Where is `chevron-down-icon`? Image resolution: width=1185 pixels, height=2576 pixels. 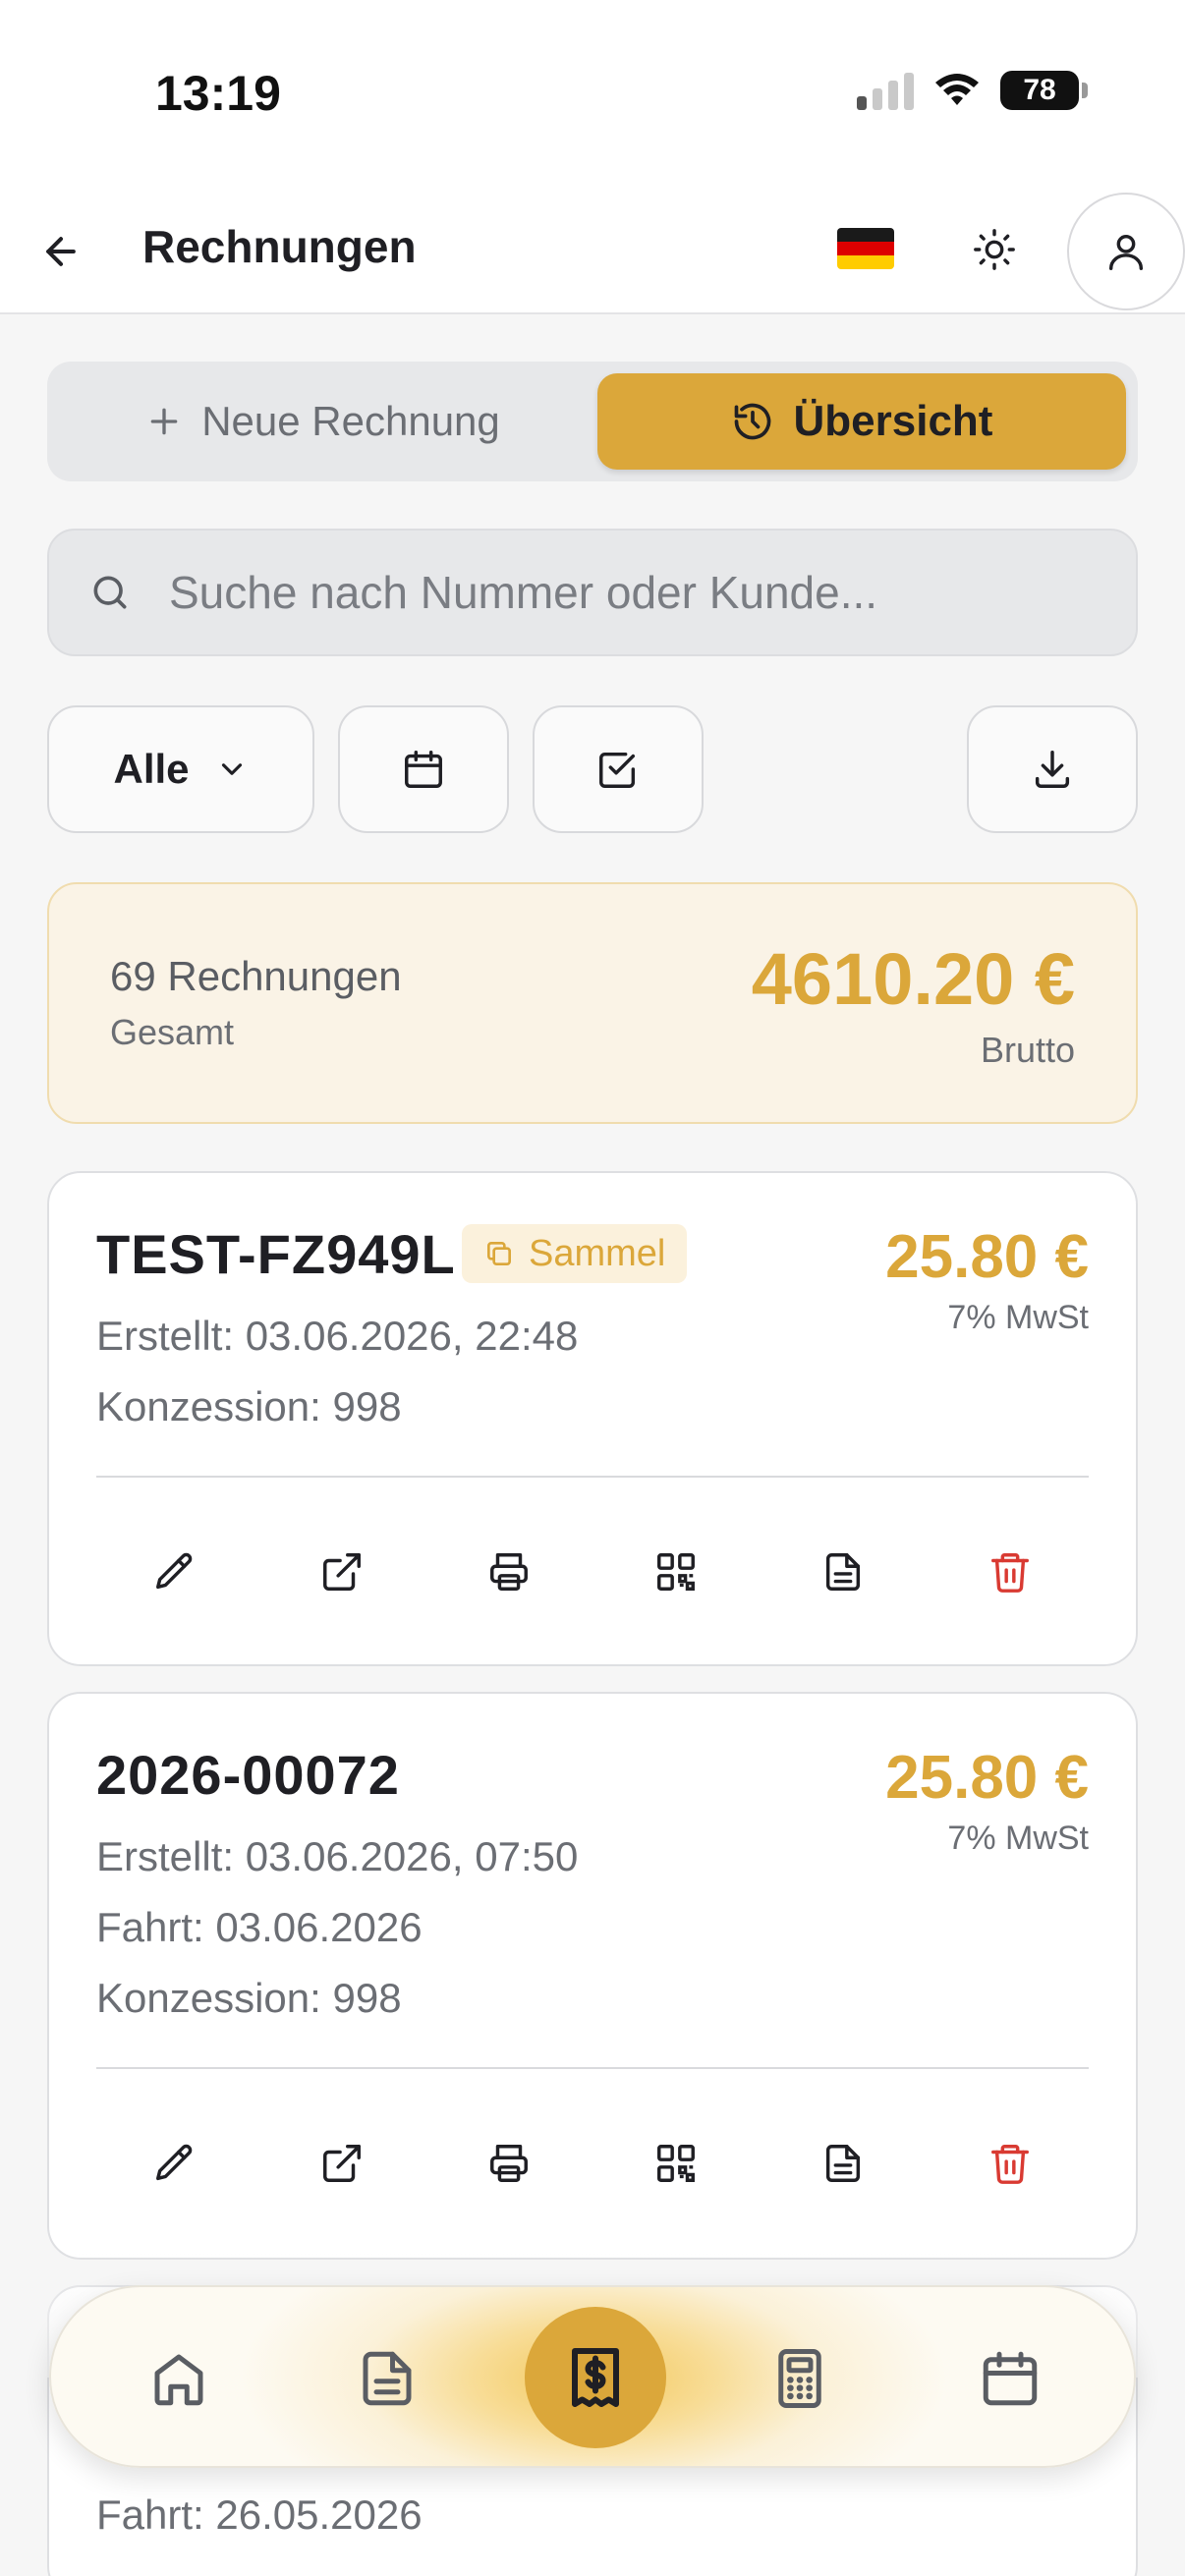
chevron-down-icon is located at coordinates (232, 769).